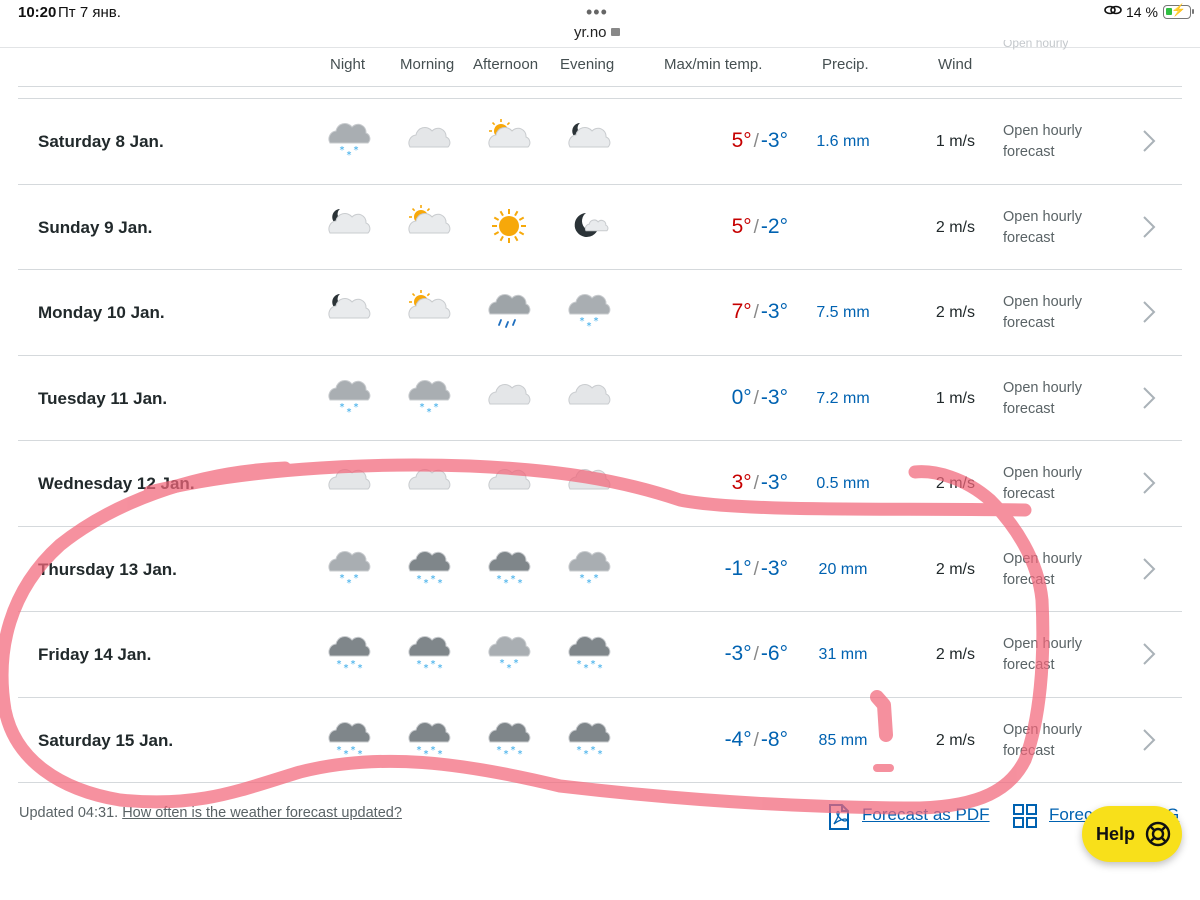  I want to click on col-morning: Morning, so click(427, 64).